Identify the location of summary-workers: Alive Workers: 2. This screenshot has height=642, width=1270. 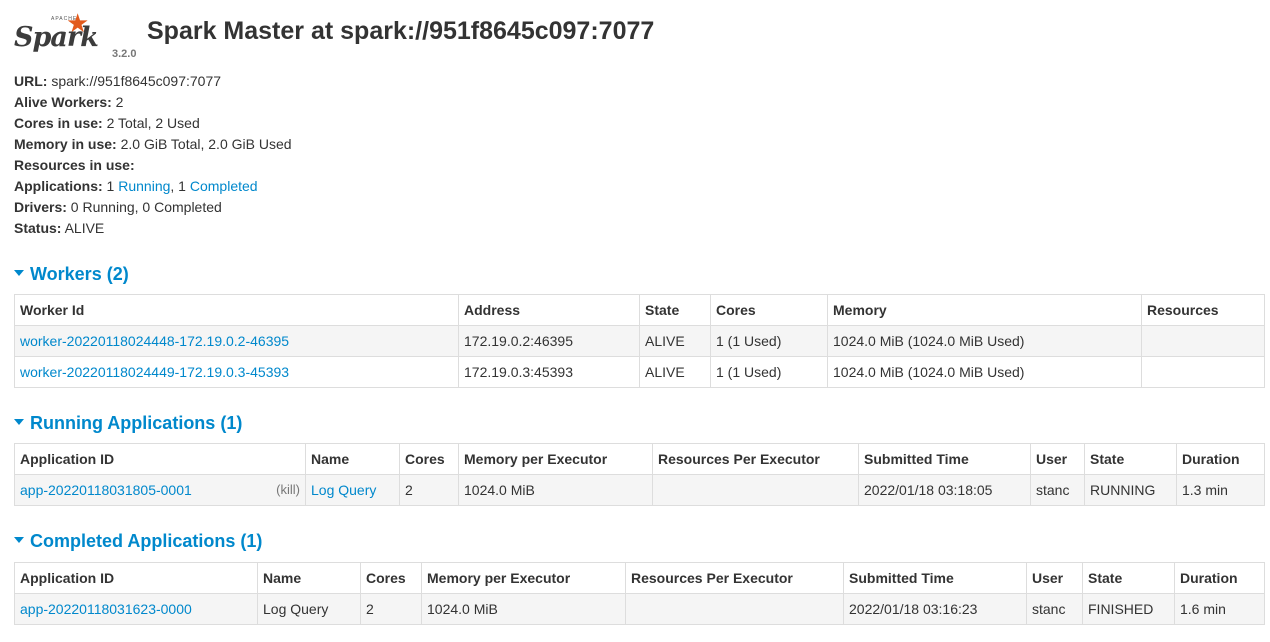
(153, 102).